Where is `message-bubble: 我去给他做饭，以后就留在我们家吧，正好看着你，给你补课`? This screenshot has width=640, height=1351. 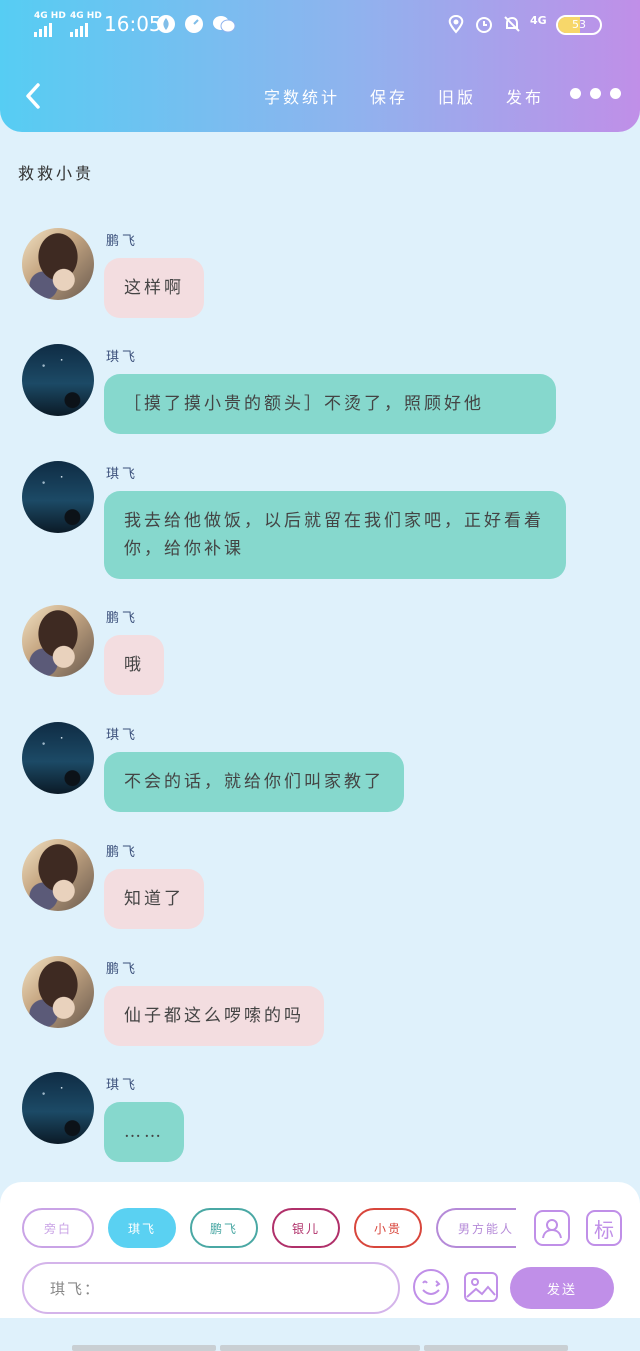
message-bubble: 我去给他做饭，以后就留在我们家吧，正好看着你，给你补课 is located at coordinates (335, 535).